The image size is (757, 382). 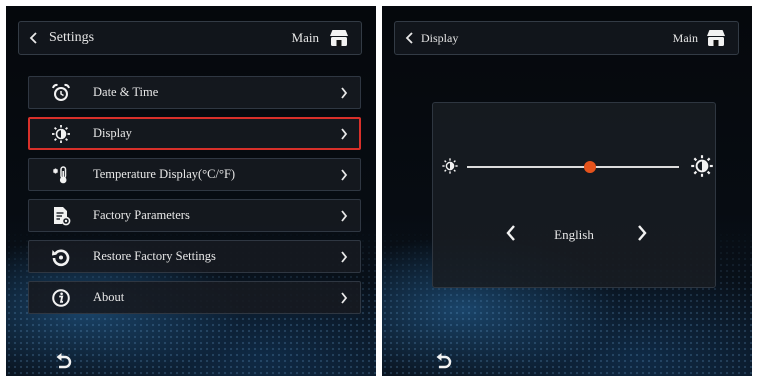 I want to click on menu-item-label: Temperature Display(°C/°F), so click(x=164, y=174).